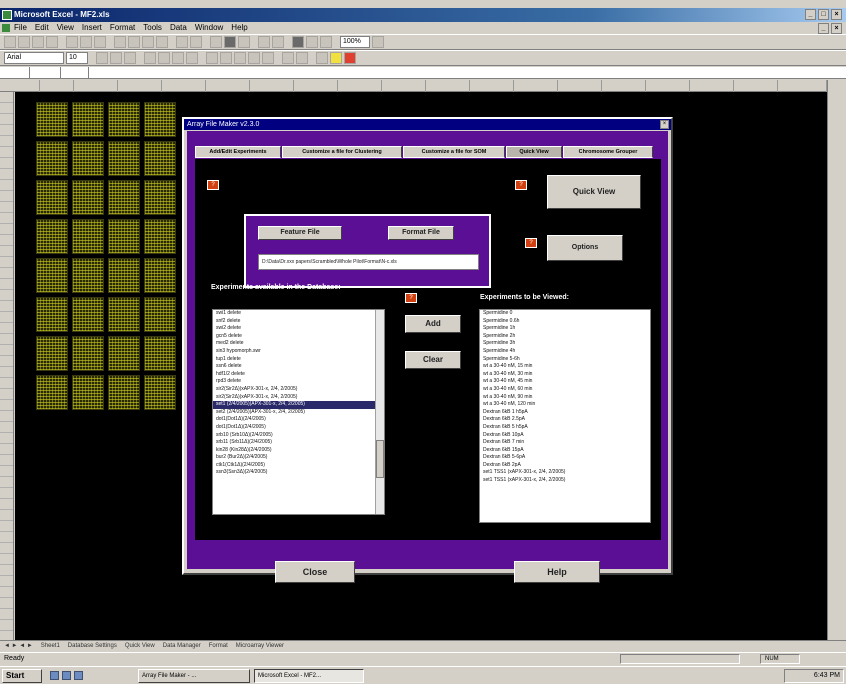 The image size is (846, 684). I want to click on menu-view: View, so click(65, 28).